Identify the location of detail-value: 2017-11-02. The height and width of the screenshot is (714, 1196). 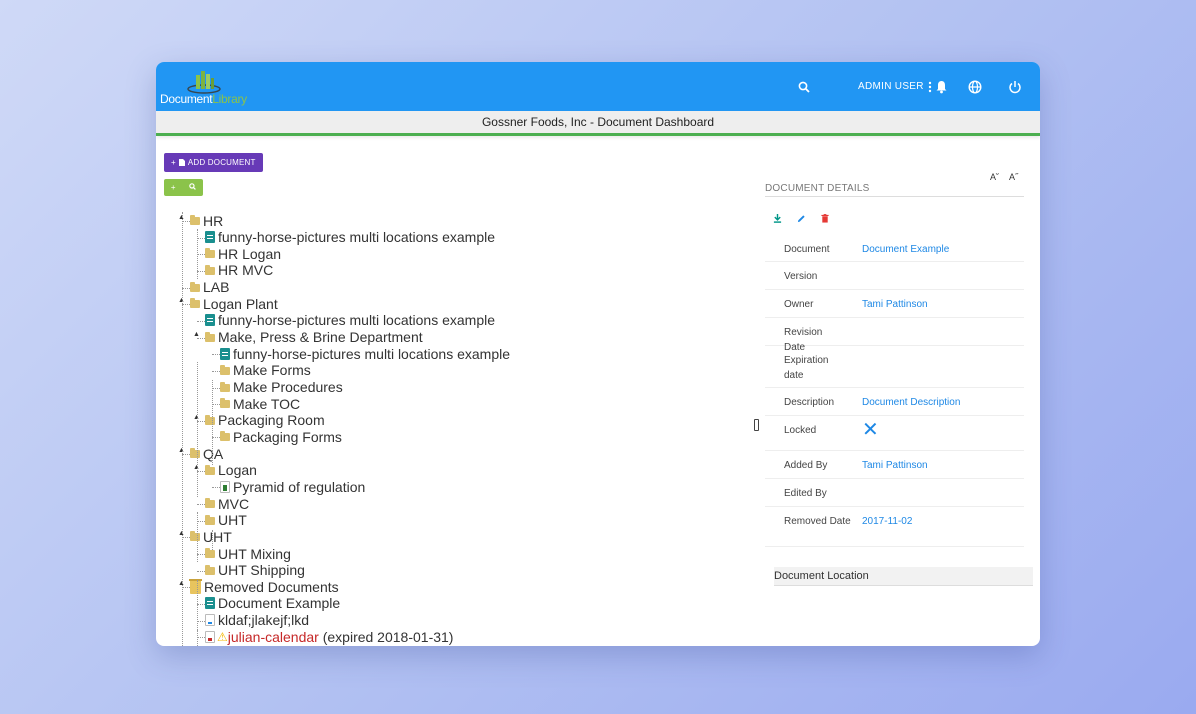
(887, 521).